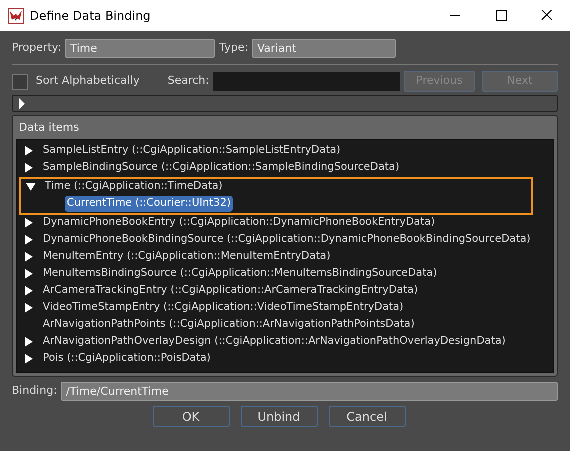  I want to click on property-label: Property:, so click(37, 48).